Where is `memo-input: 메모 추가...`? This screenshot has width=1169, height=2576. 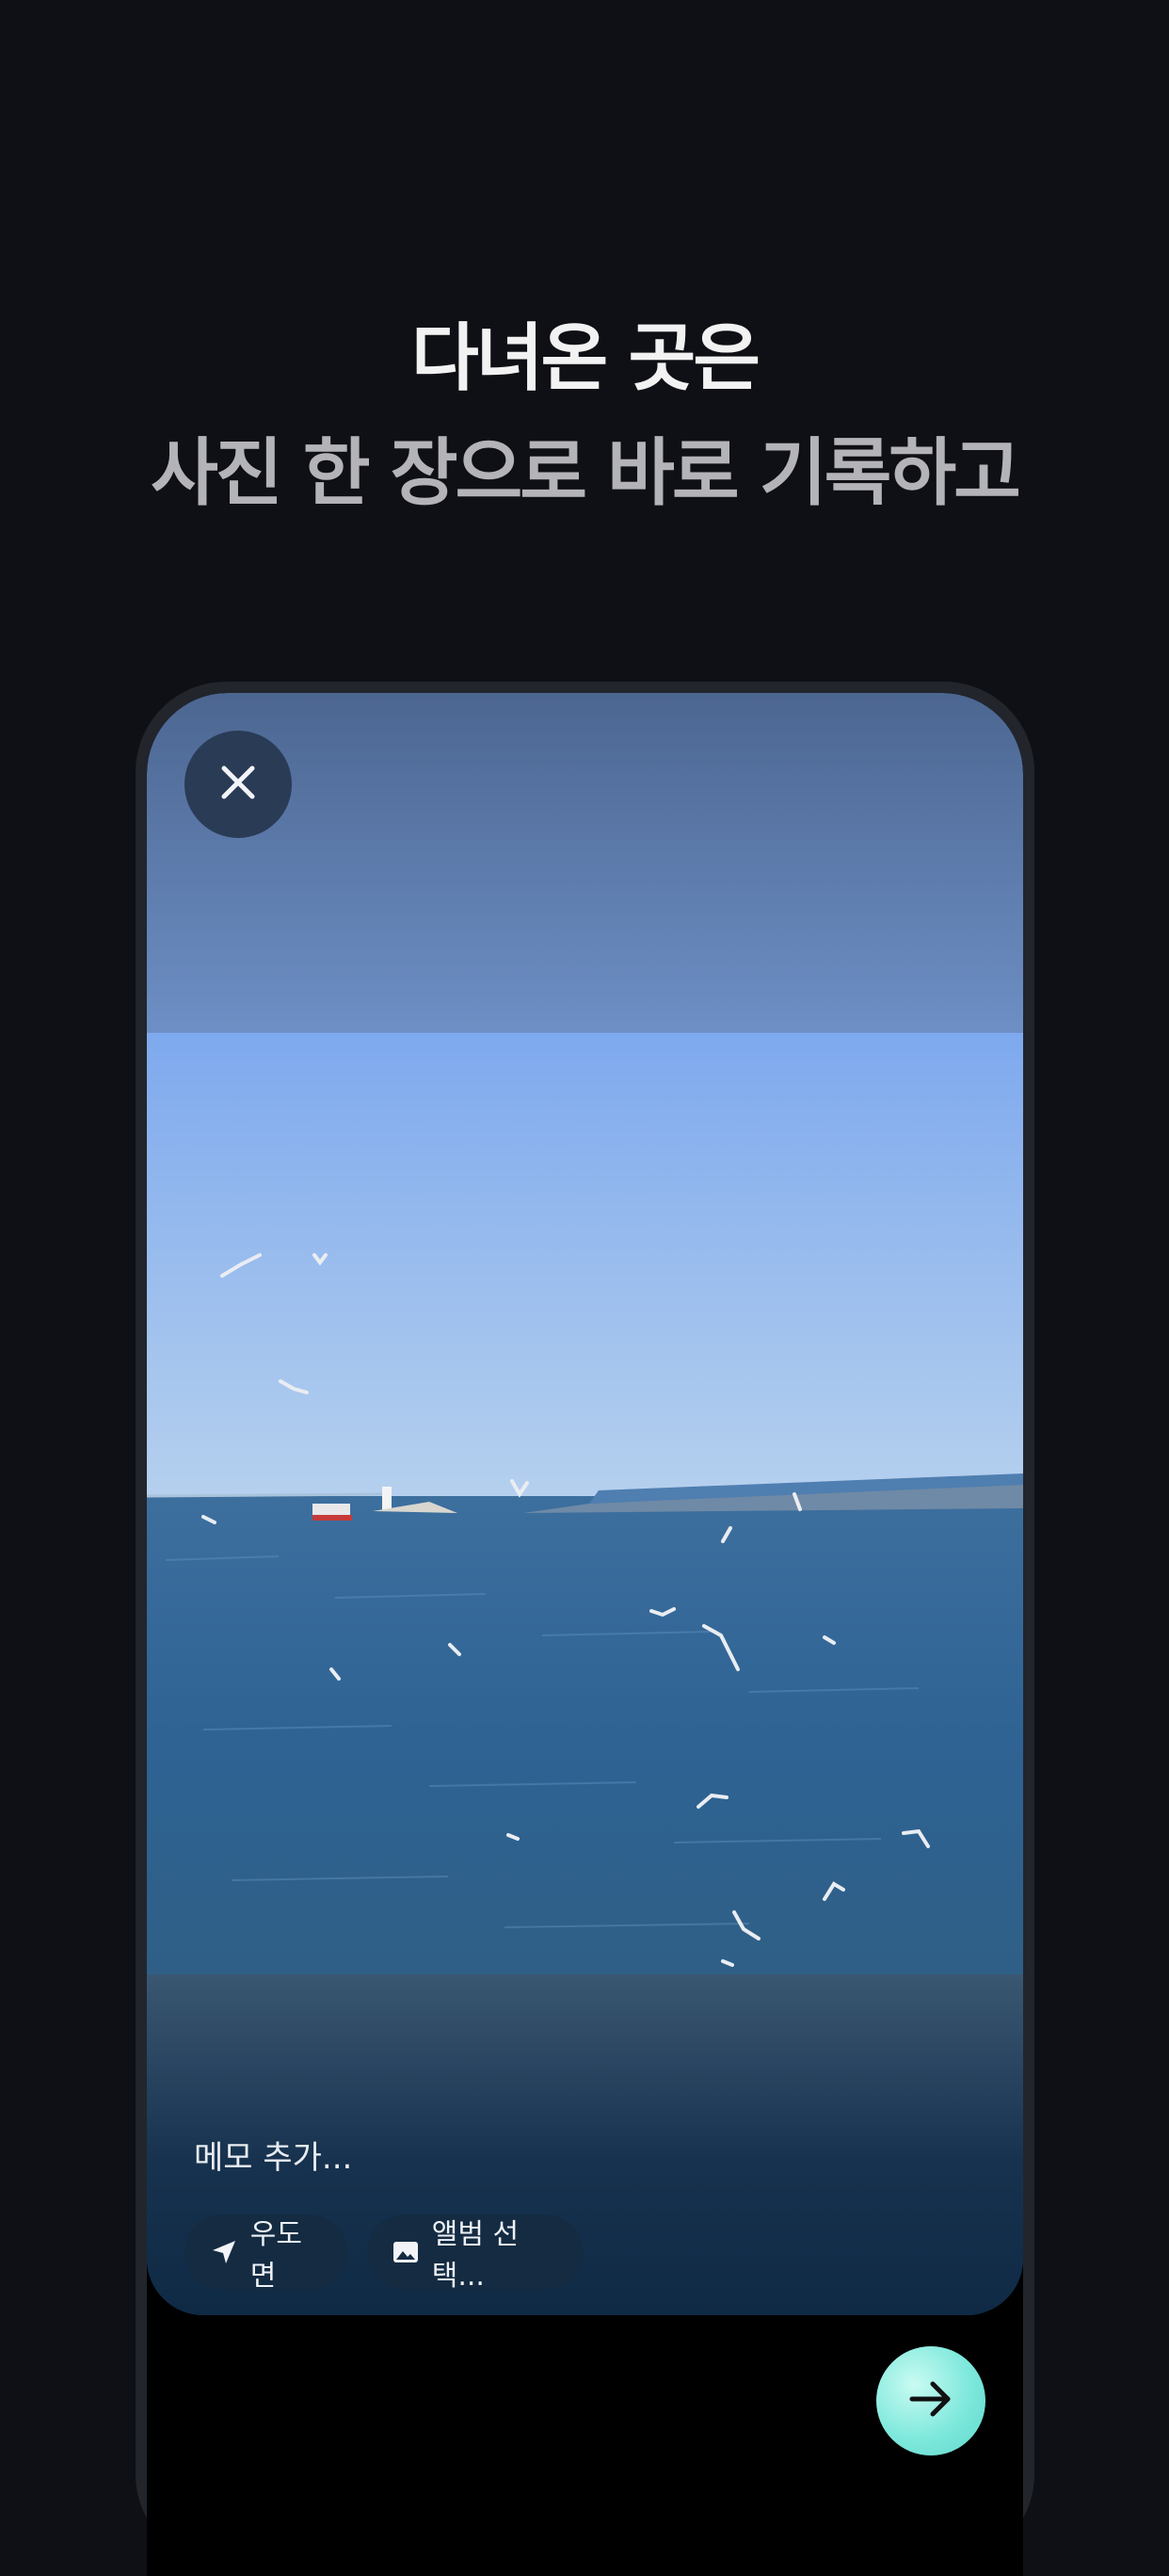 memo-input: 메모 추가... is located at coordinates (273, 2155).